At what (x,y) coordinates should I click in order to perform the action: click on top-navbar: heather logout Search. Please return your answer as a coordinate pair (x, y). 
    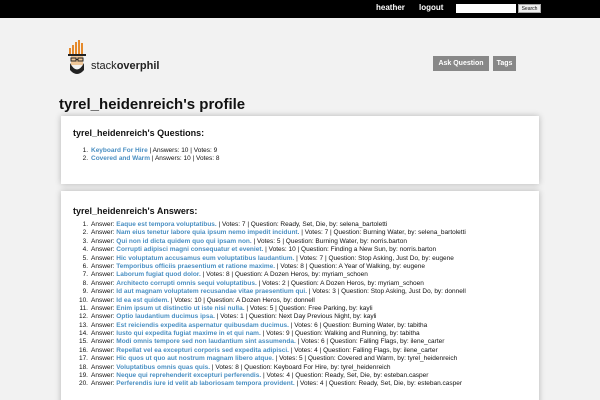
    Looking at the image, I should click on (300, 9).